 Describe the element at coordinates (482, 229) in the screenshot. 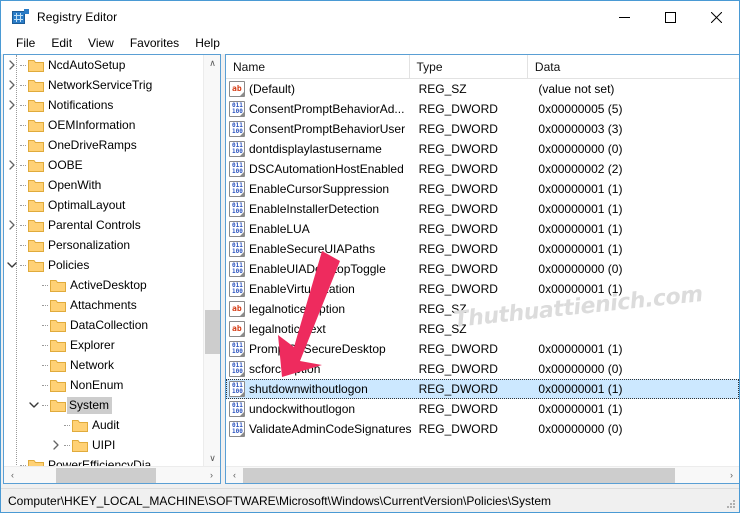

I see `table-row: 011 100 EnableLUA REG_DWORD 0x00000001 (1)` at that location.